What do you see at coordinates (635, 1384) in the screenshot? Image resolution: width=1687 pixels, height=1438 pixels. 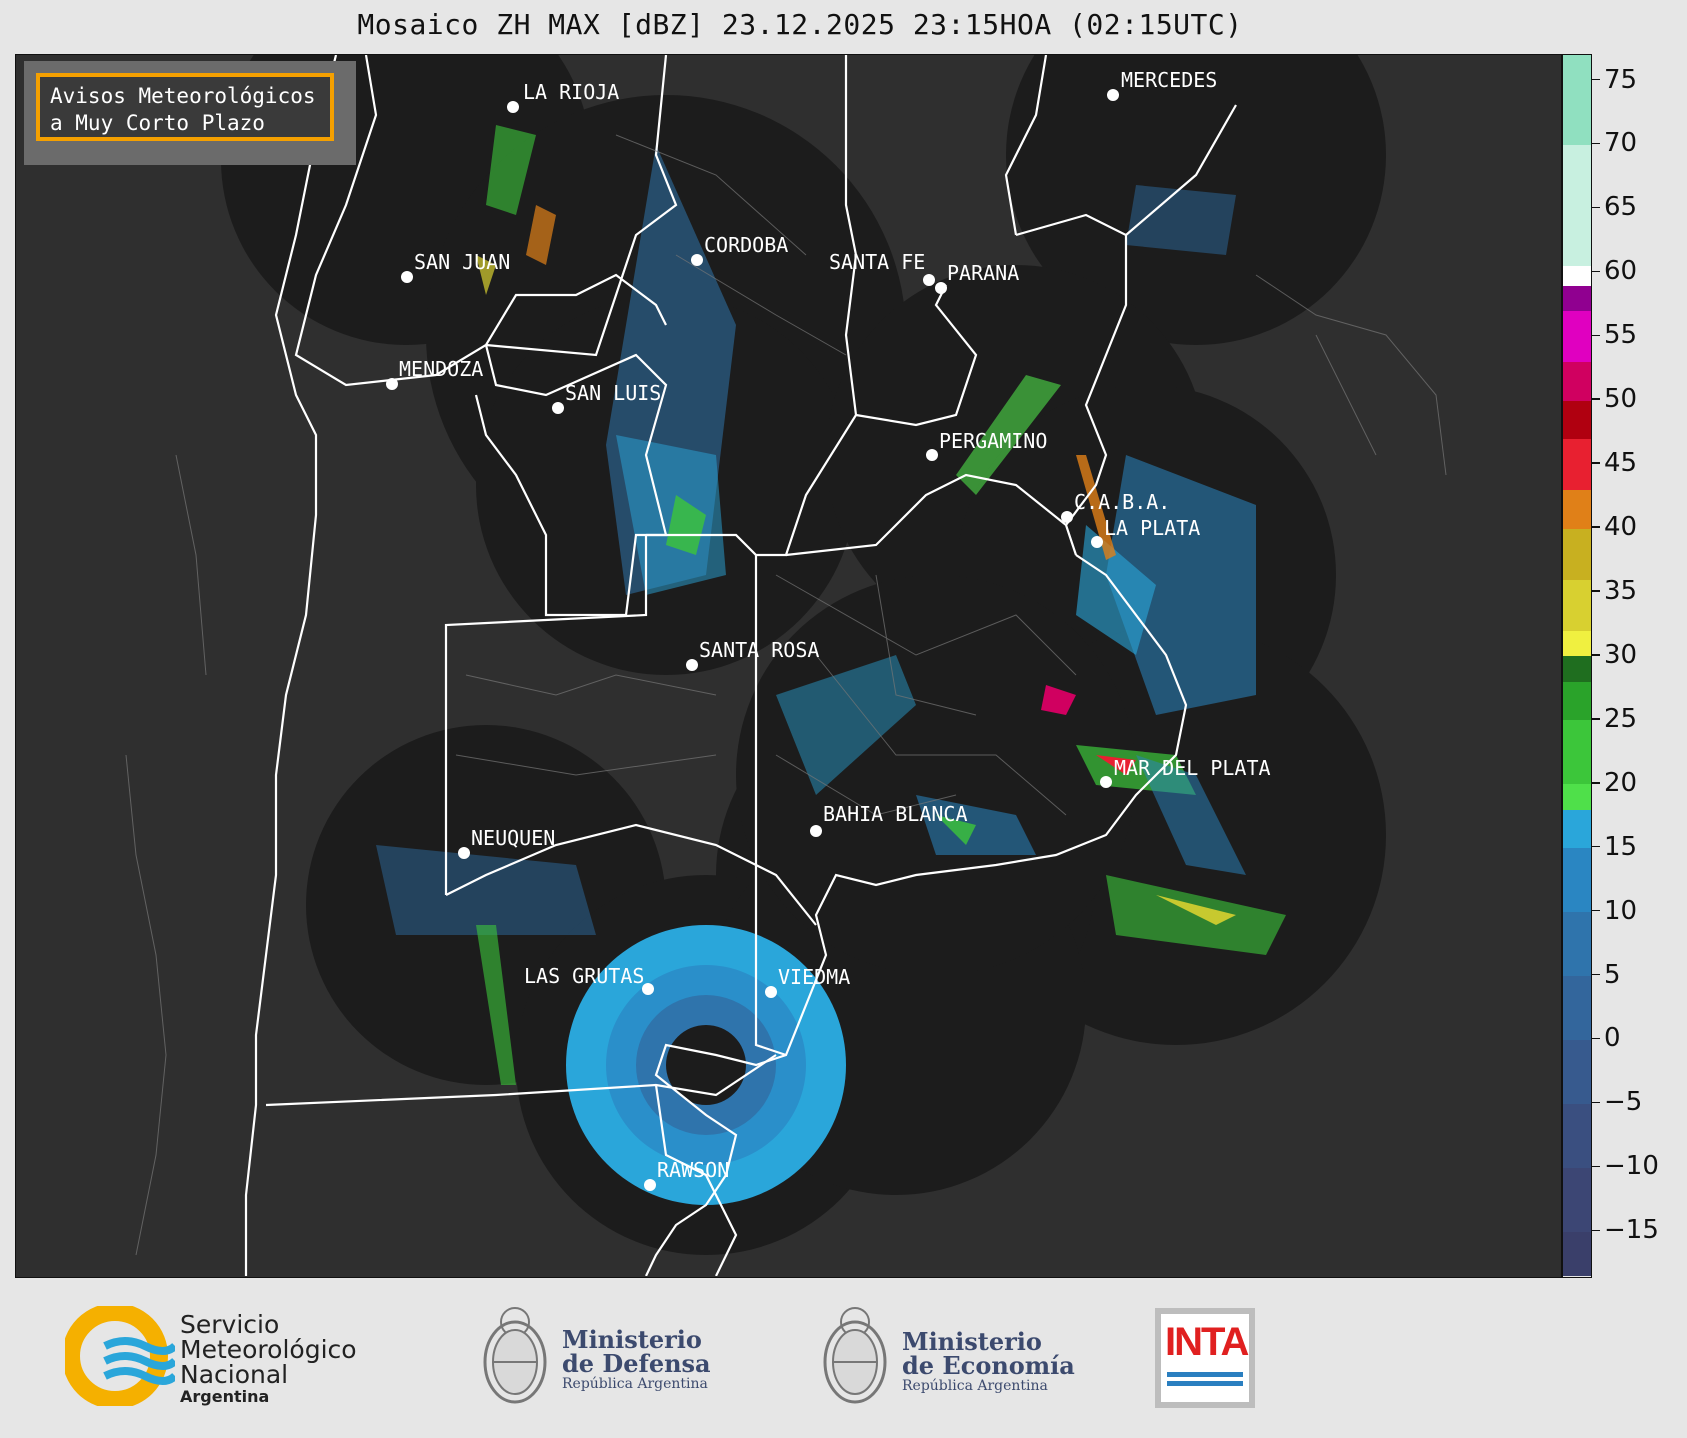 I see `defensa-subtitle: República Argentina` at bounding box center [635, 1384].